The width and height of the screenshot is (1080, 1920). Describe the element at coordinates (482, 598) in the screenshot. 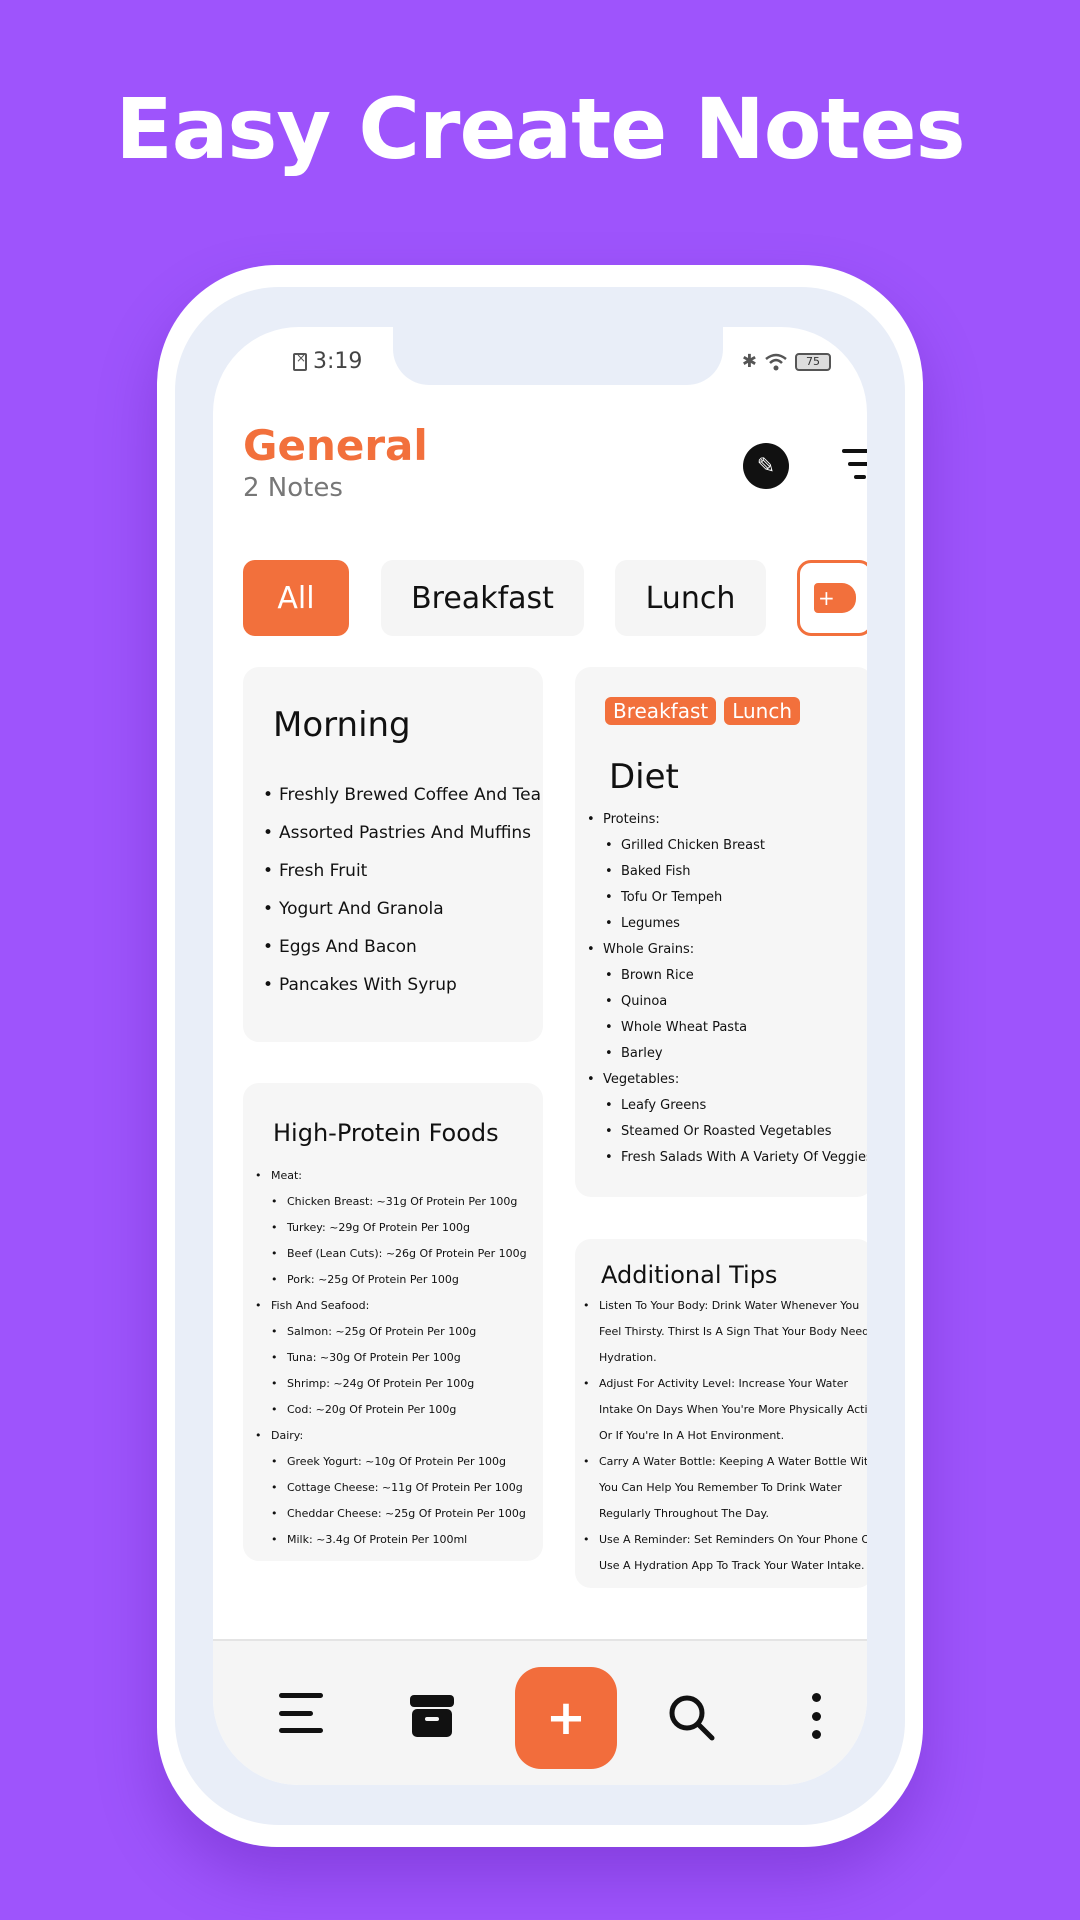

I see `chip-breakfast: Breakfast` at that location.